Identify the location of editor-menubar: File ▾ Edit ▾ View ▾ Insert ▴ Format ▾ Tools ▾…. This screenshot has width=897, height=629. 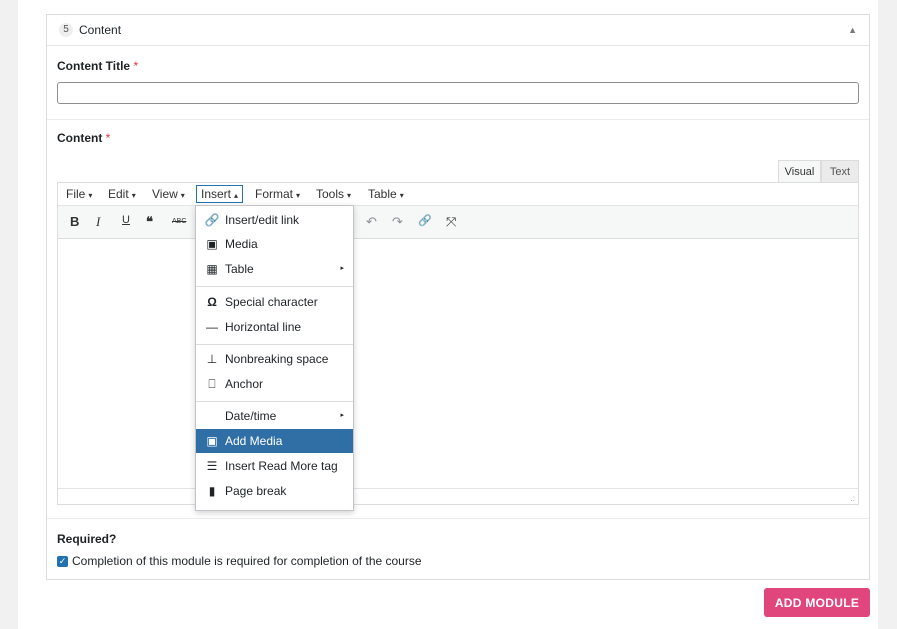
(458, 194).